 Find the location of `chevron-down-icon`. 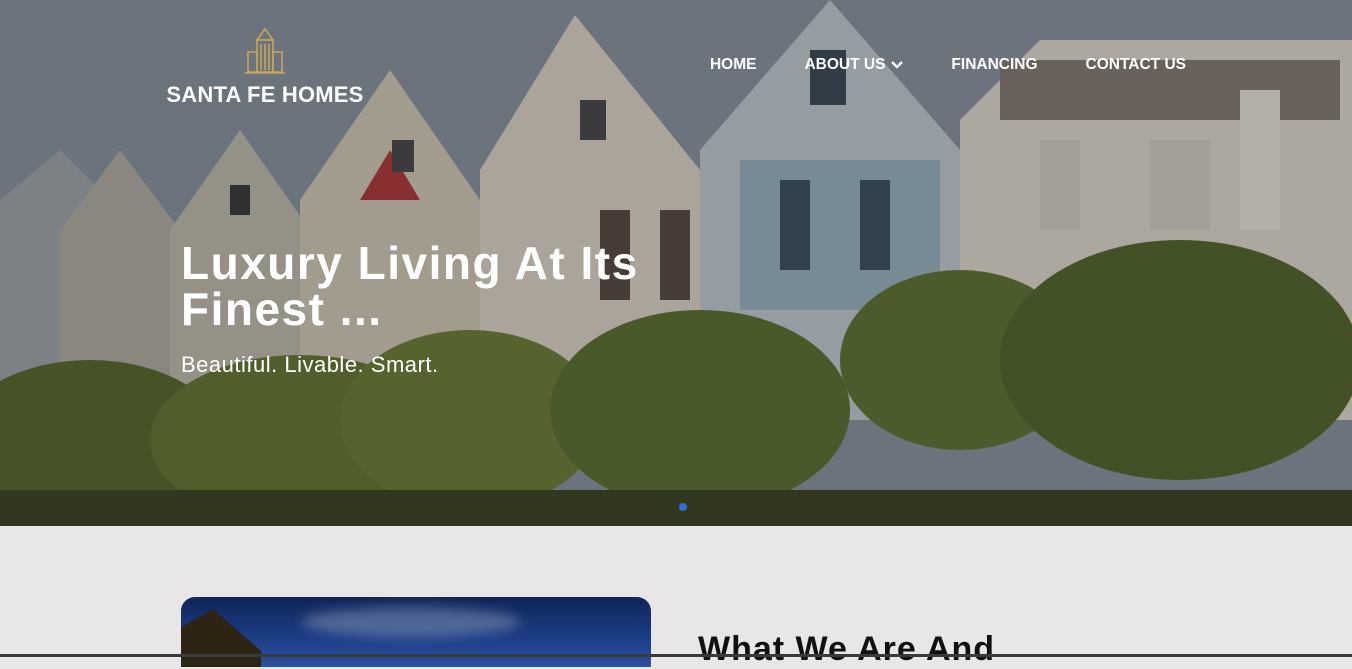

chevron-down-icon is located at coordinates (897, 65).